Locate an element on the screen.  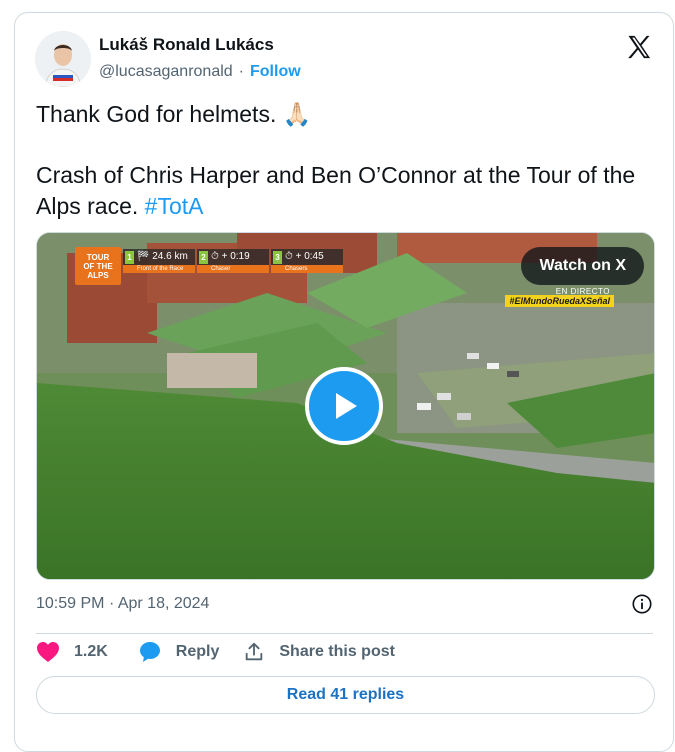
like-count: 1.2K is located at coordinates (91, 651).